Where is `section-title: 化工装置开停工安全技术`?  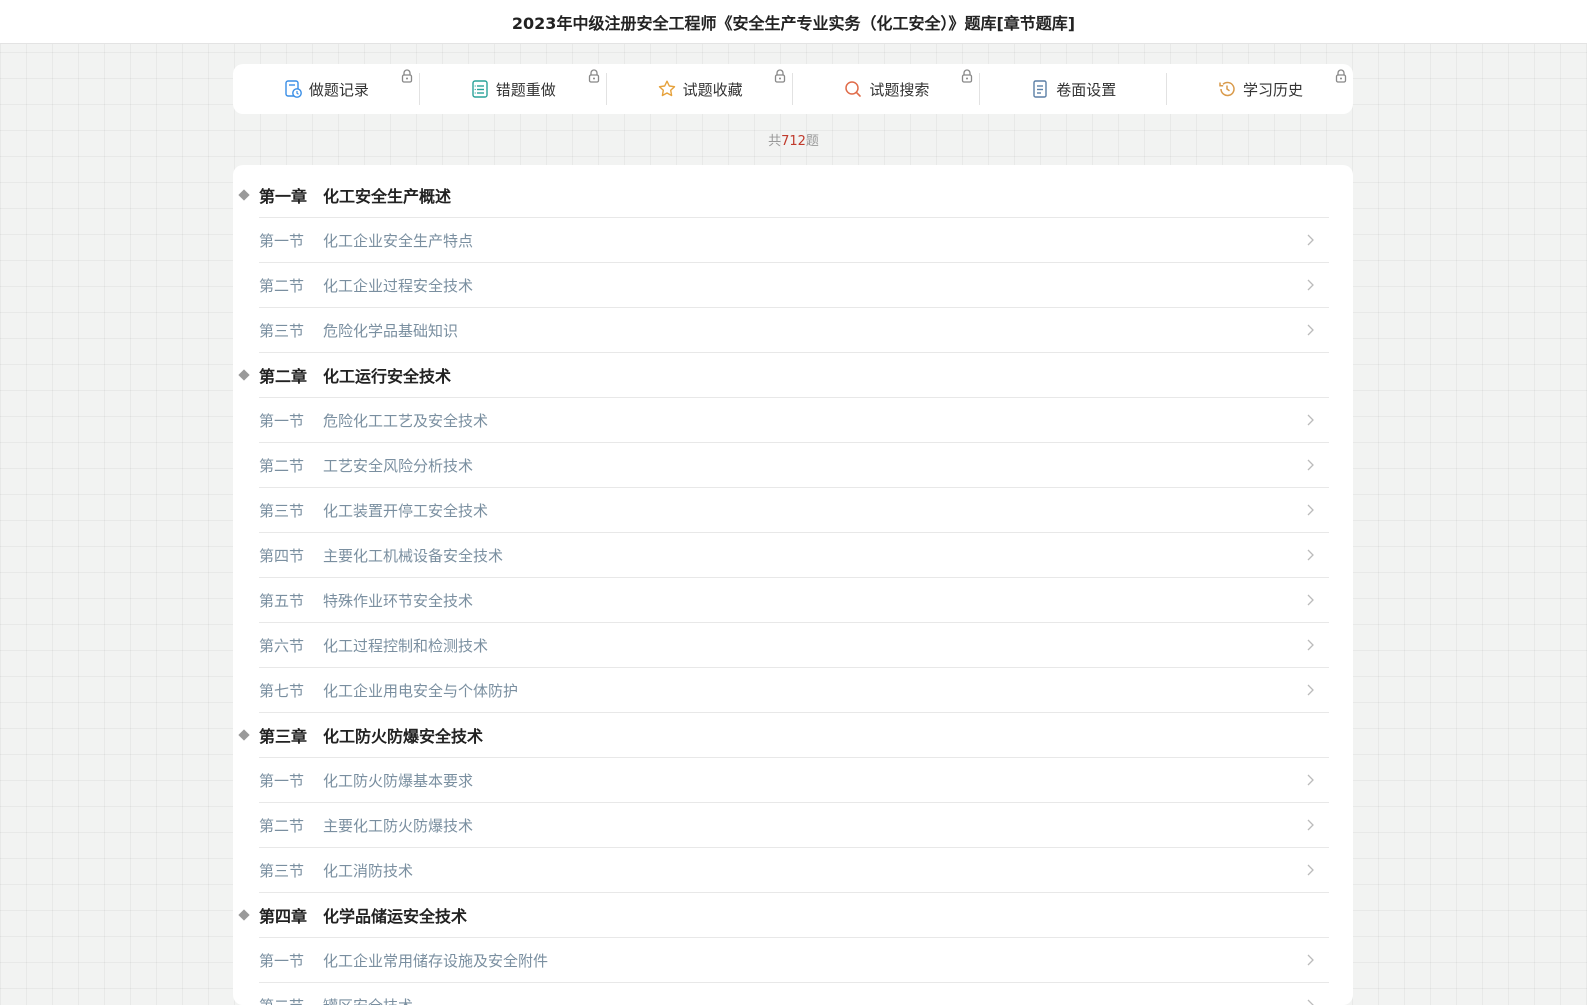
section-title: 化工装置开停工安全技术 is located at coordinates (405, 510).